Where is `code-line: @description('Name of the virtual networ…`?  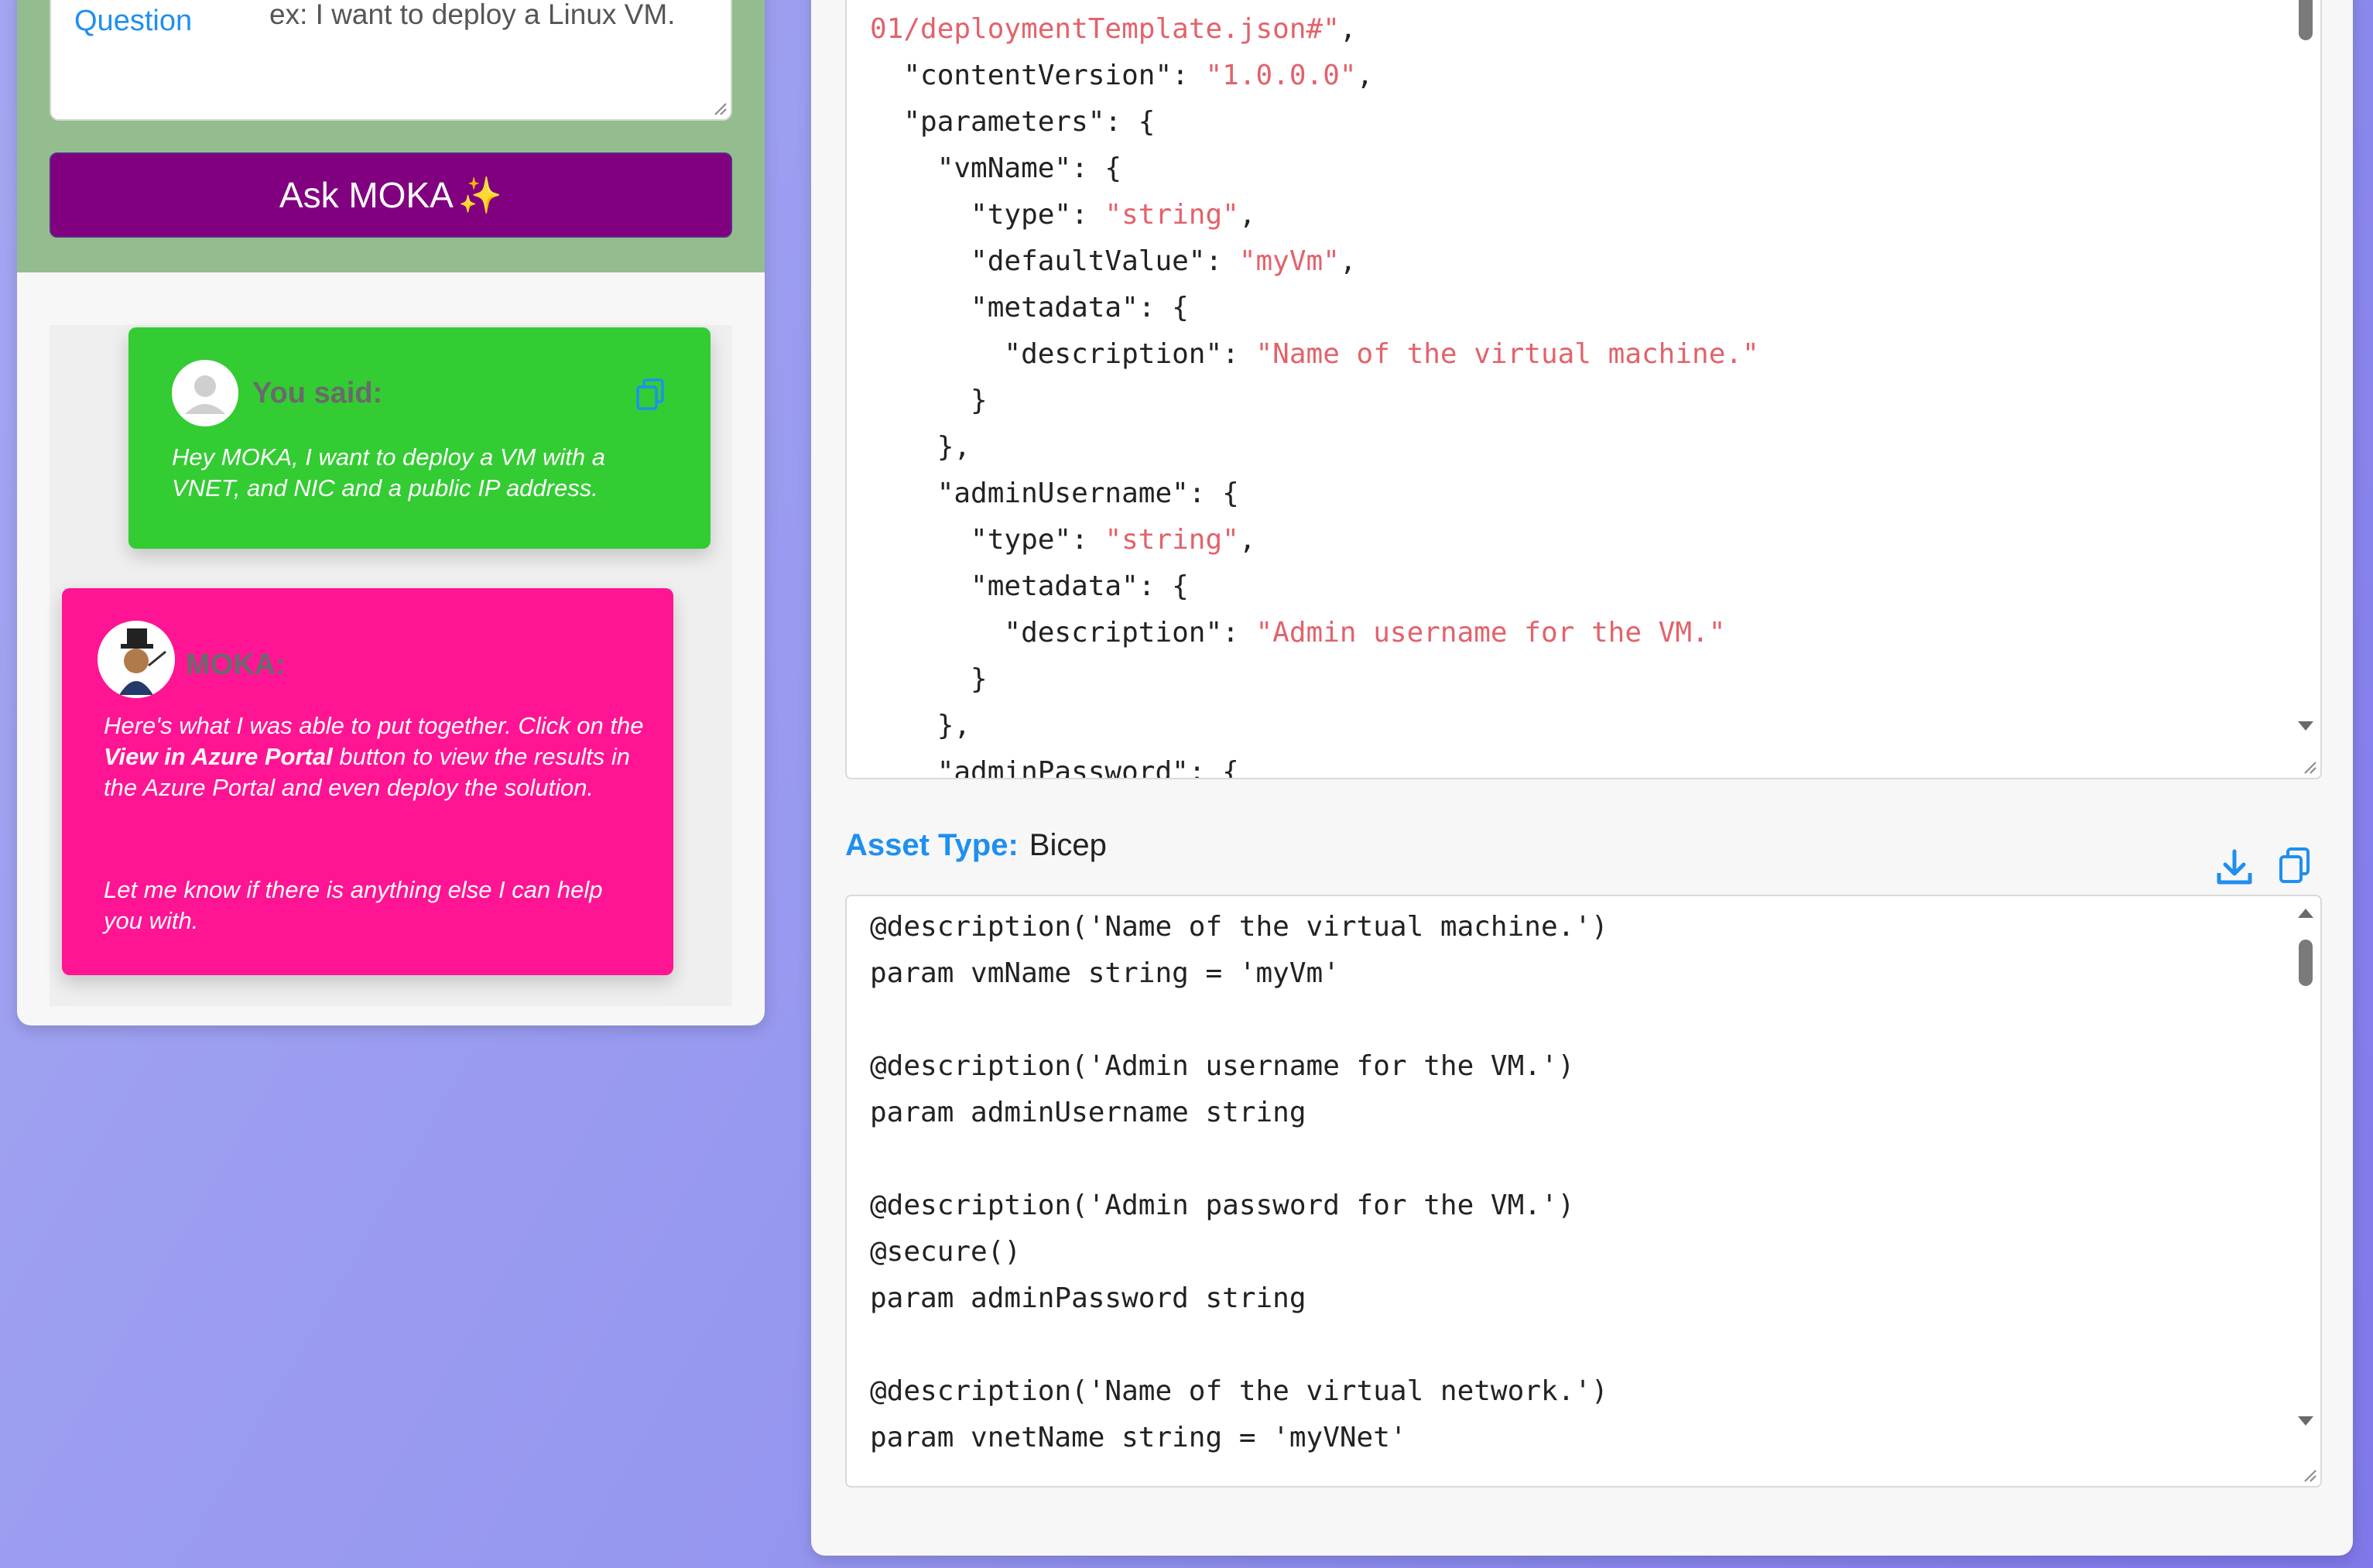
code-line: @description('Name of the virtual networ… is located at coordinates (1239, 1391).